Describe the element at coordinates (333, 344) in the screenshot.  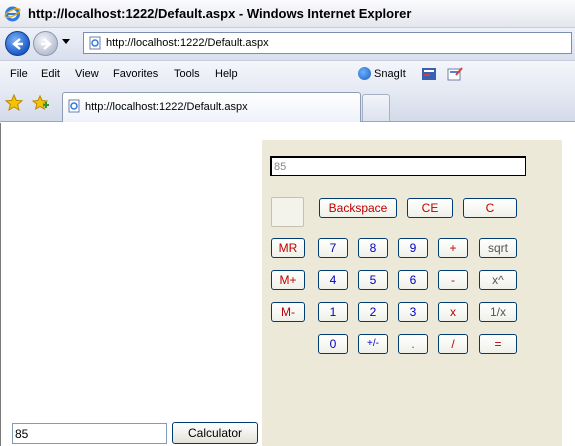
I see `digit-0-button: 0` at that location.